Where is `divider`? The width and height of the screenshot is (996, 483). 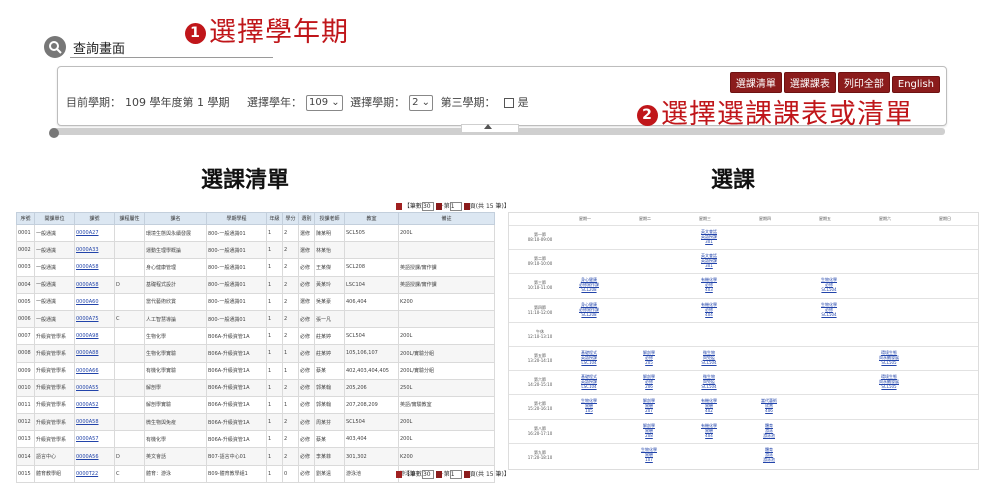 divider is located at coordinates (171, 57).